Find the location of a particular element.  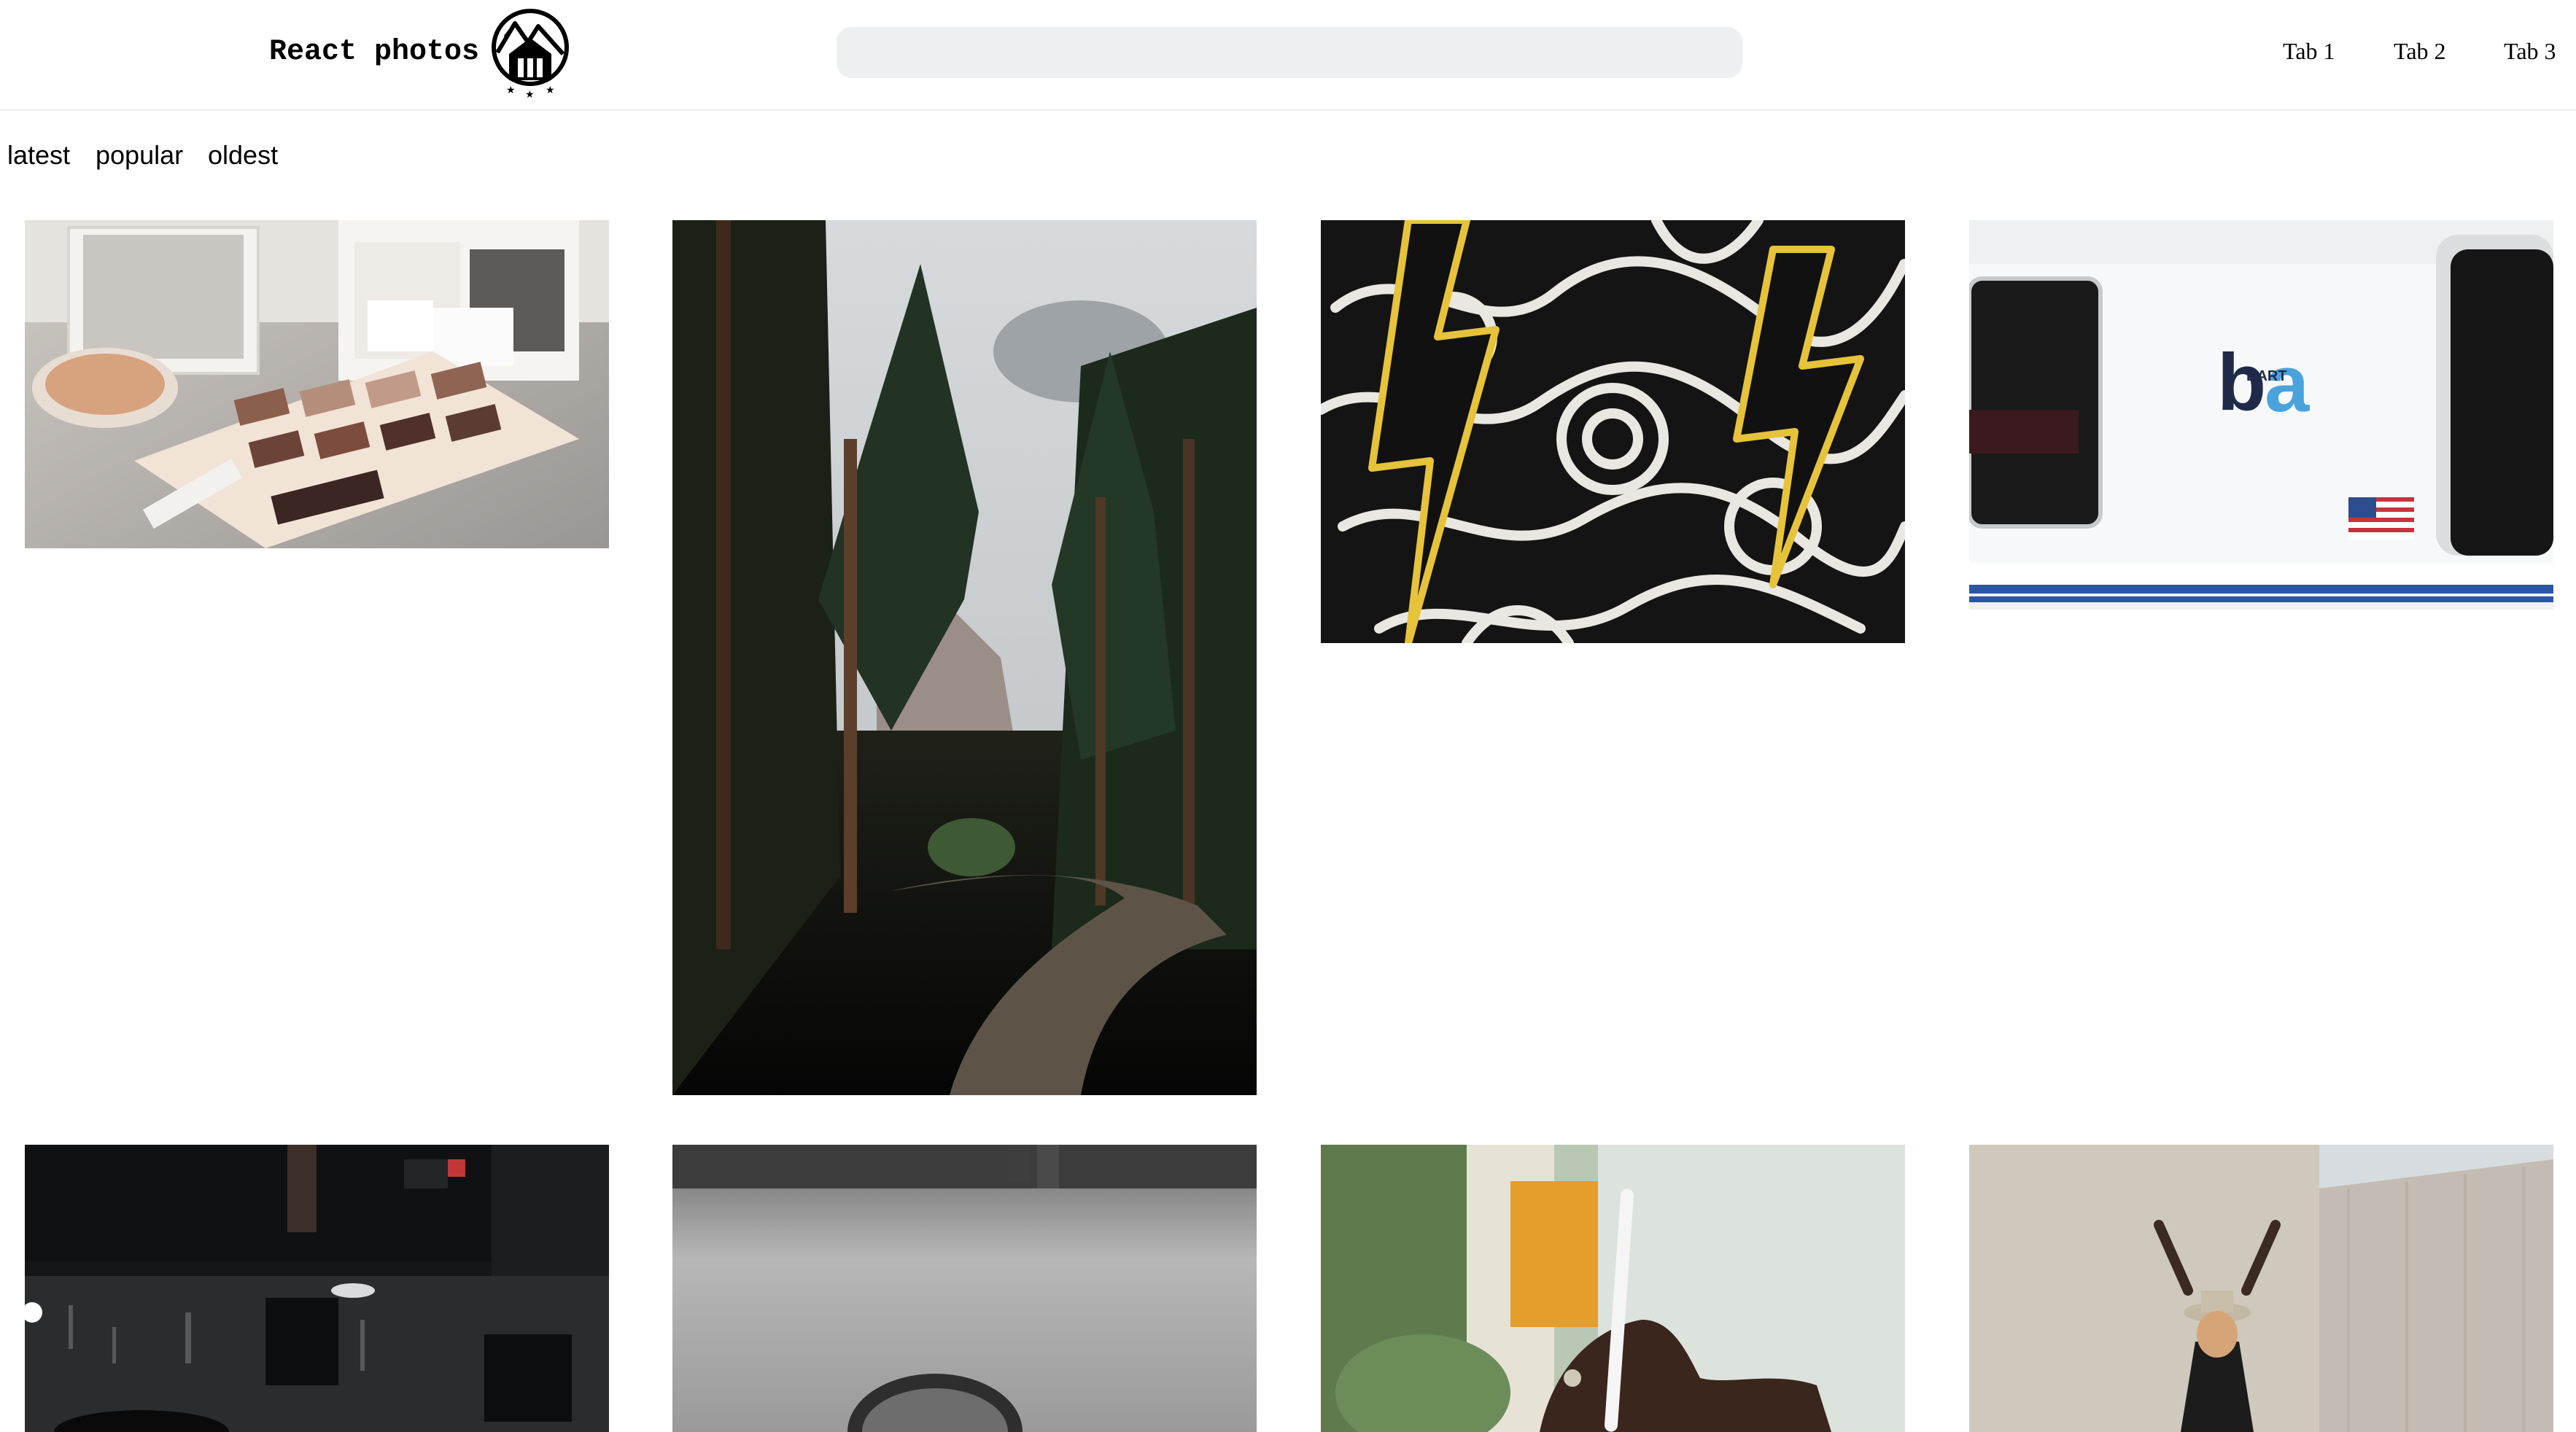

app-title: React photos is located at coordinates (374, 53).